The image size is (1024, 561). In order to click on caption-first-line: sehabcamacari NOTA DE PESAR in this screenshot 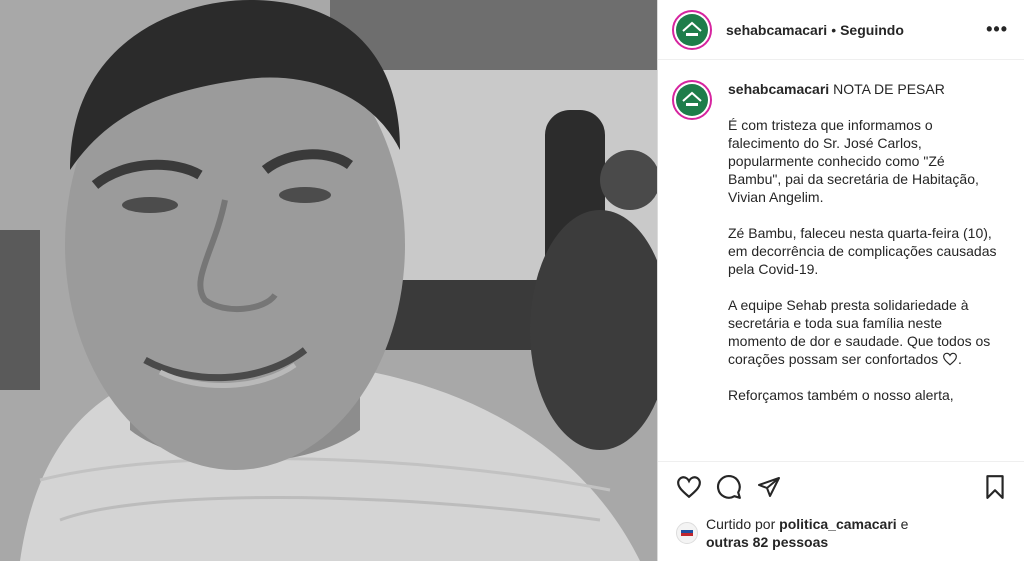, I will do `click(863, 89)`.